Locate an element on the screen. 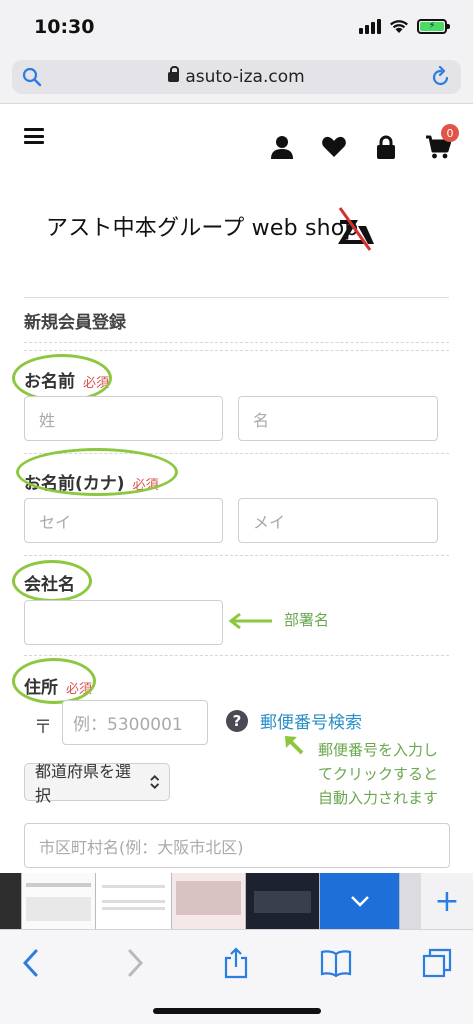 This screenshot has height=1024, width=473. first-name-kana-input: メイ is located at coordinates (338, 520).